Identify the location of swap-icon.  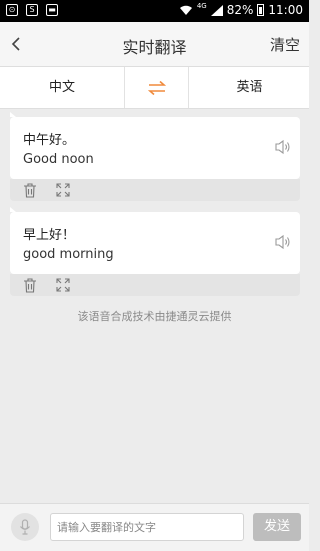
(156, 87).